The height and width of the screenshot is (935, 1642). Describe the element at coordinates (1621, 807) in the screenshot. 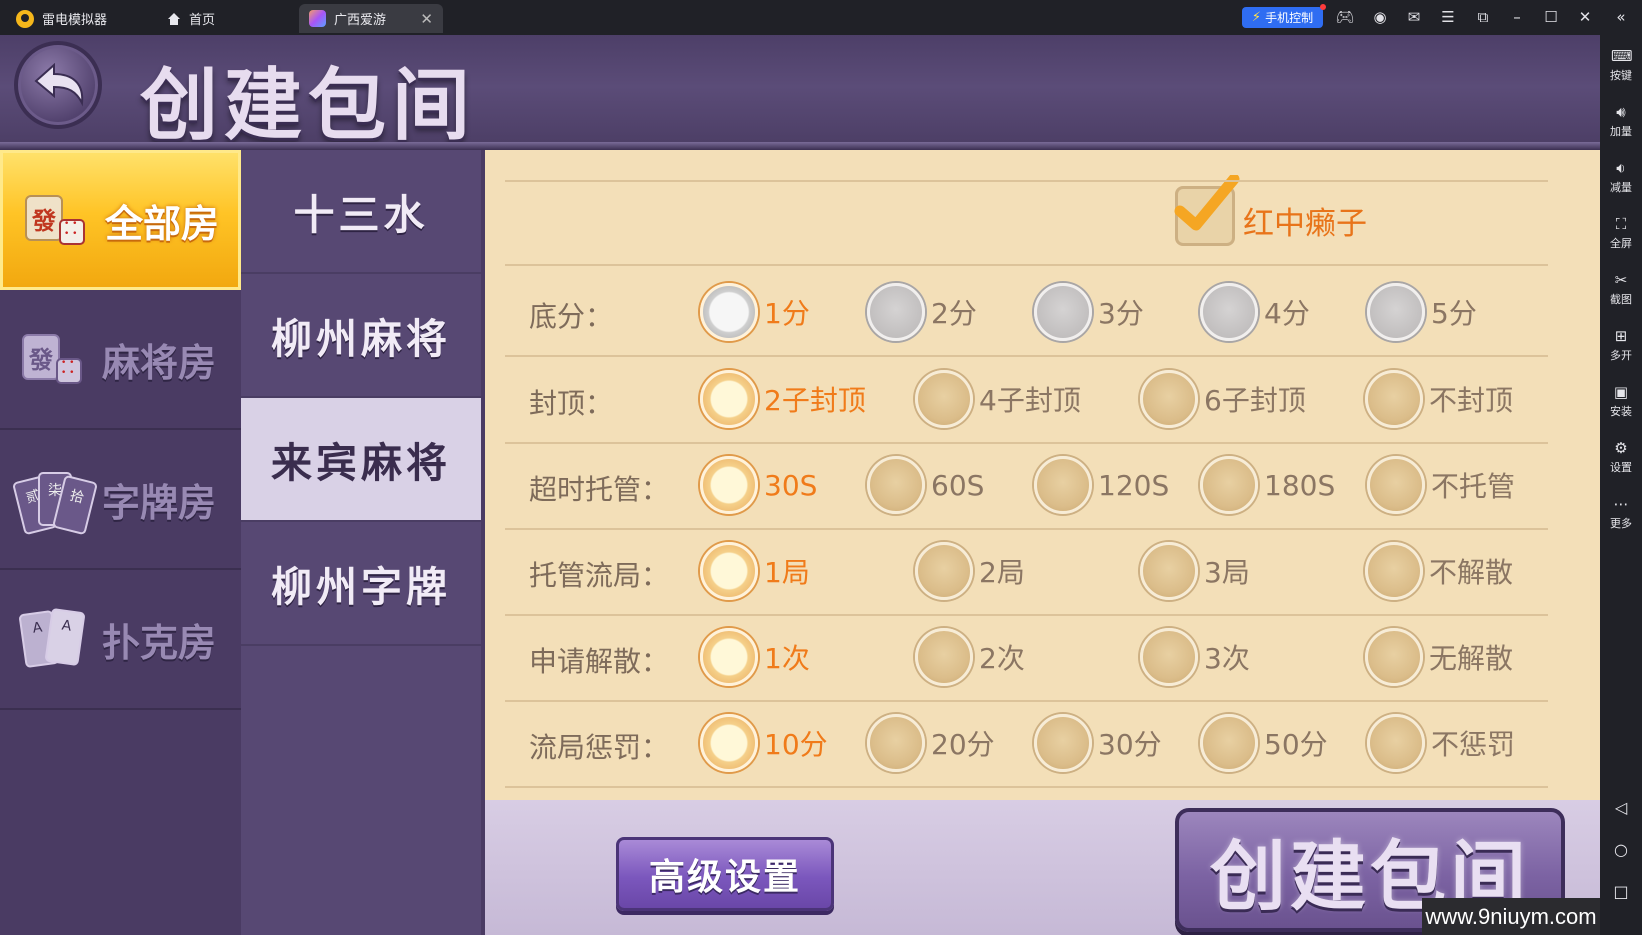

I see `android-back-icon: ◁` at that location.